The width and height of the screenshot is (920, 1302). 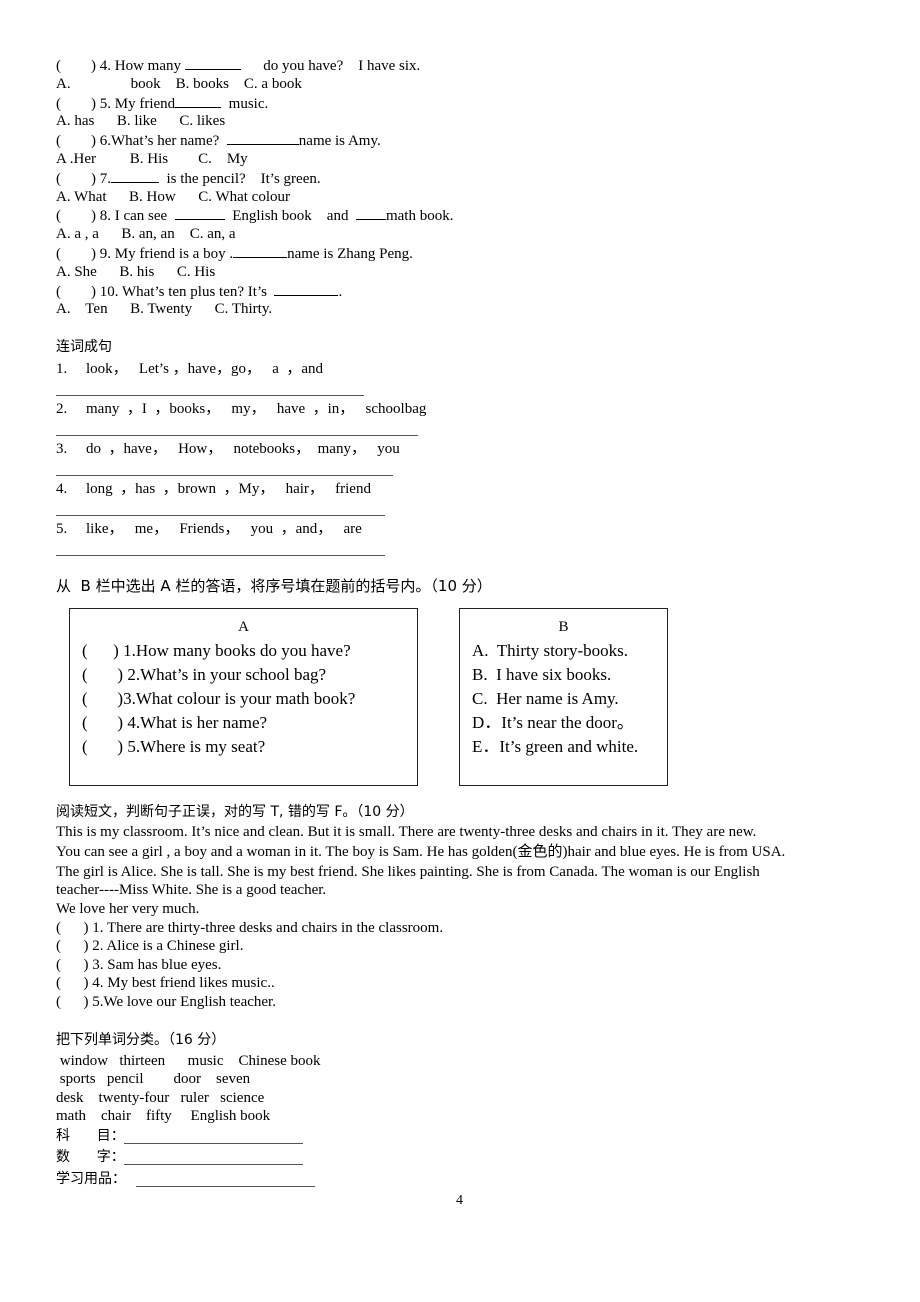 What do you see at coordinates (174, 746) in the screenshot?
I see `column-a-item: ( ) 5.Where is my seat?` at bounding box center [174, 746].